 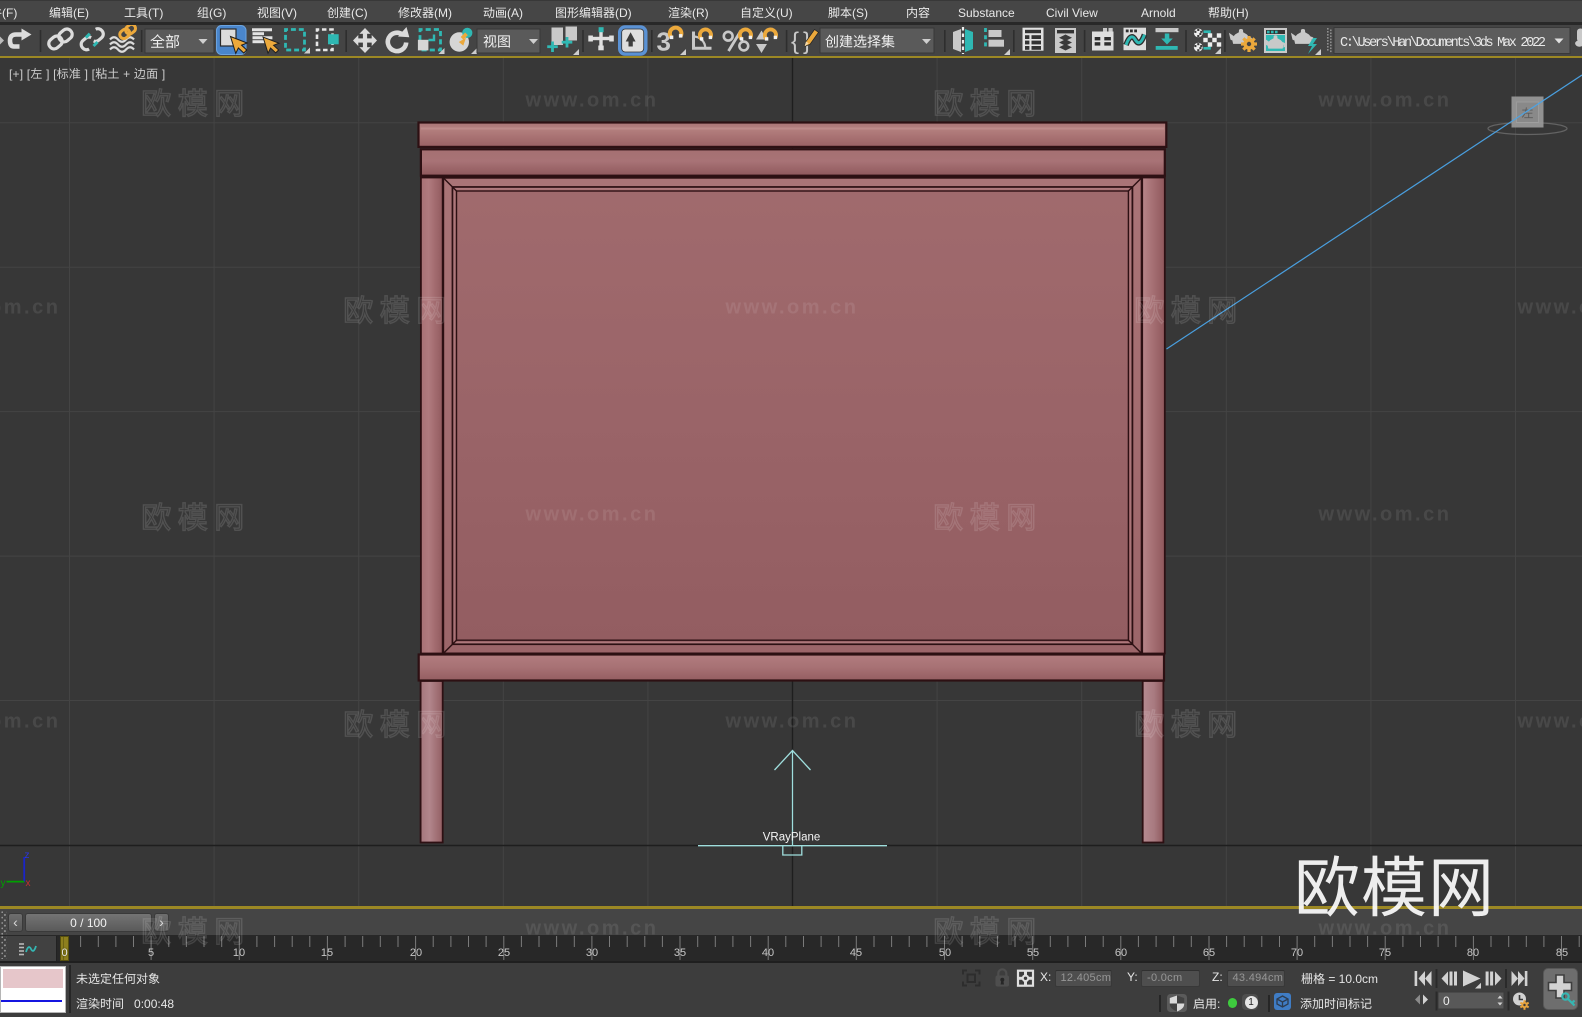 What do you see at coordinates (27, 855) in the screenshot?
I see `svg-text: z` at bounding box center [27, 855].